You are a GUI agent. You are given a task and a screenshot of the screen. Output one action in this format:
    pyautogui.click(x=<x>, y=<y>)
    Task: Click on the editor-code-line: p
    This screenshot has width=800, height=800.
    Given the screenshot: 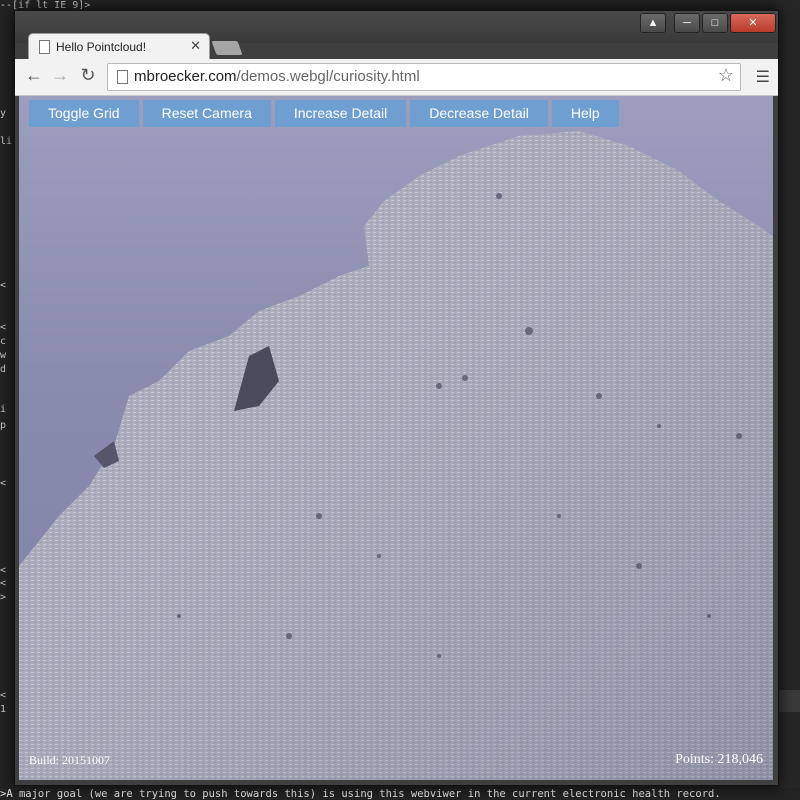 What is the action you would take?
    pyautogui.click(x=3, y=425)
    